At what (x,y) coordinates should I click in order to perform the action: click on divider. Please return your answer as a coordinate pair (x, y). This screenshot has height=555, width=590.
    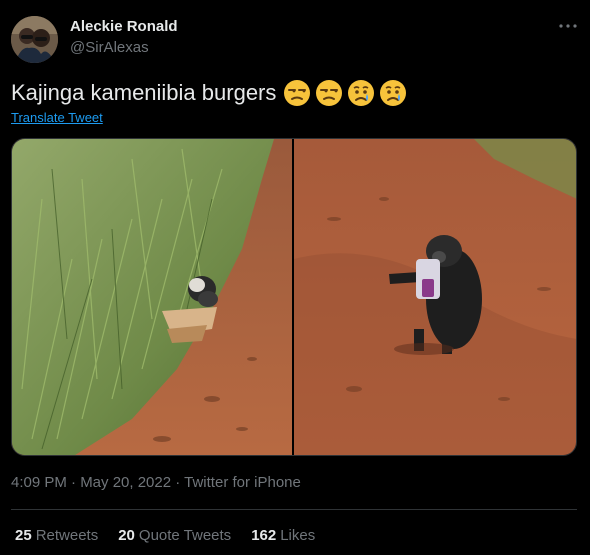
    Looking at the image, I should click on (294, 509).